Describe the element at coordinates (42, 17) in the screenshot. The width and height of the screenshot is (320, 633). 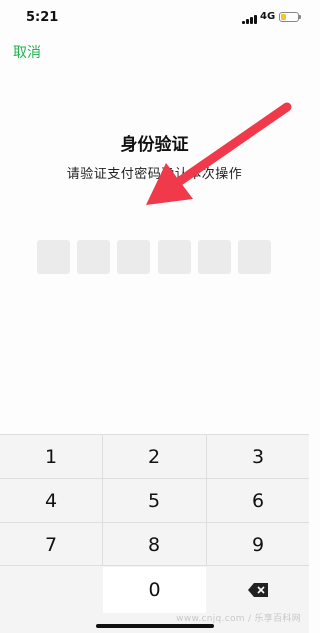
I see `status-time: 5:21` at that location.